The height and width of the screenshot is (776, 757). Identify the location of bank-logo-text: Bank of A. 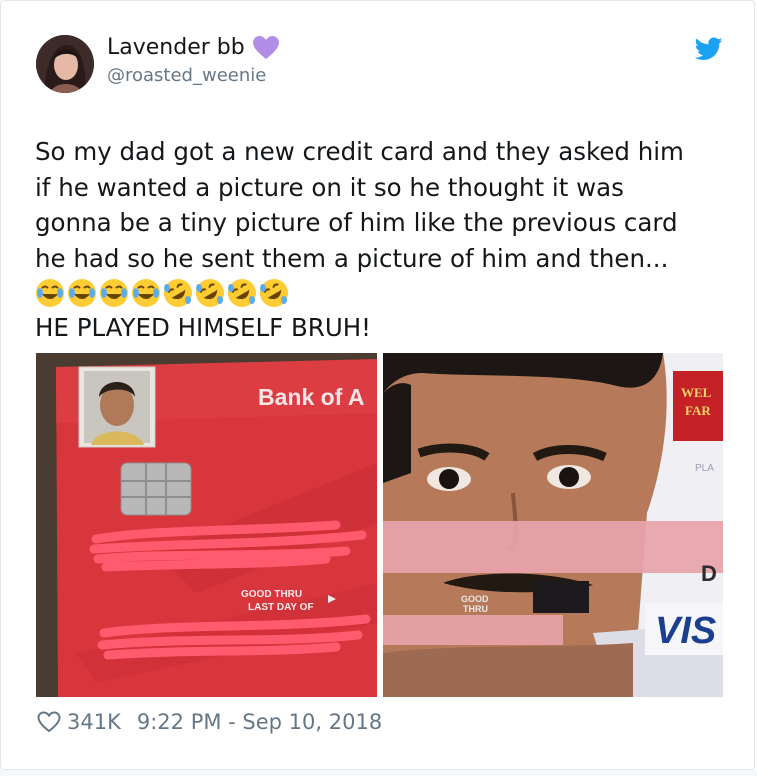
(311, 397).